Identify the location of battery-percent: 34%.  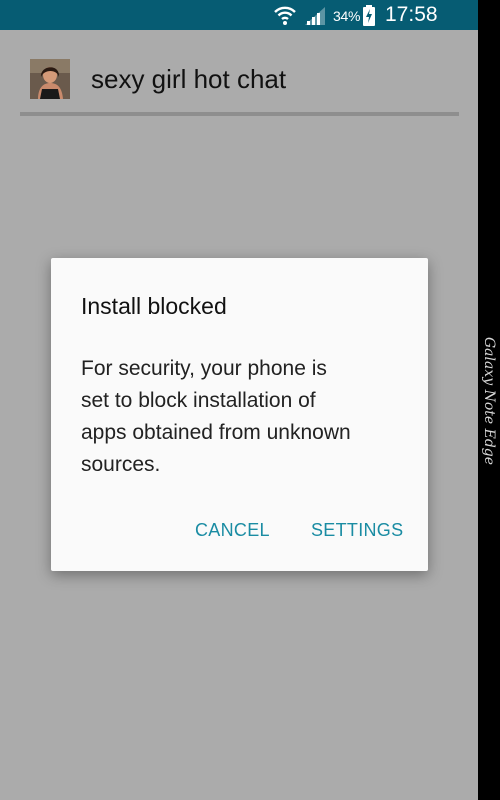
(347, 16).